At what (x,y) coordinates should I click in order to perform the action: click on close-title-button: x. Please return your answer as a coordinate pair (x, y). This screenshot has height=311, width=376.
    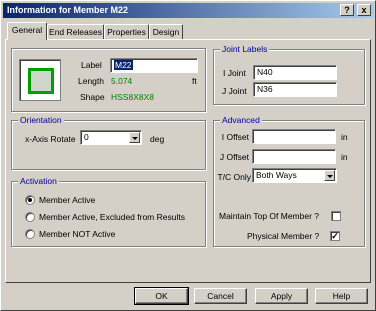
    Looking at the image, I should click on (364, 10).